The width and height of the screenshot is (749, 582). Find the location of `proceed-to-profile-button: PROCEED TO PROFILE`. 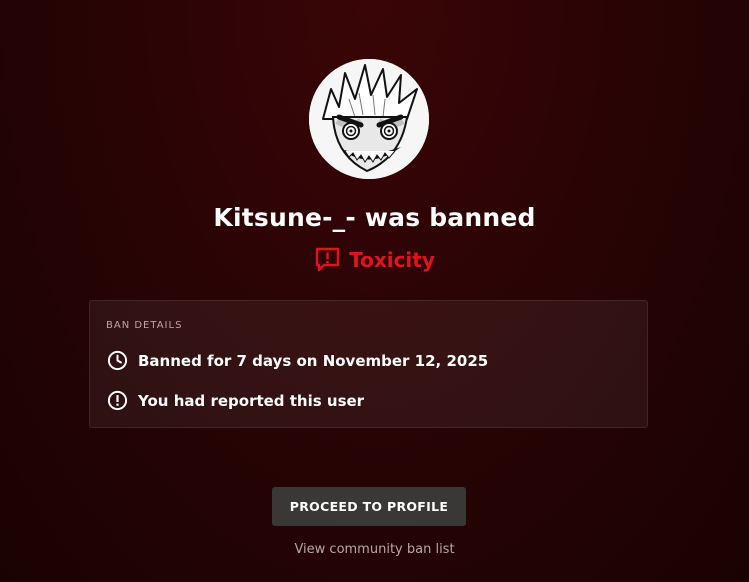

proceed-to-profile-button: PROCEED TO PROFILE is located at coordinates (369, 506).